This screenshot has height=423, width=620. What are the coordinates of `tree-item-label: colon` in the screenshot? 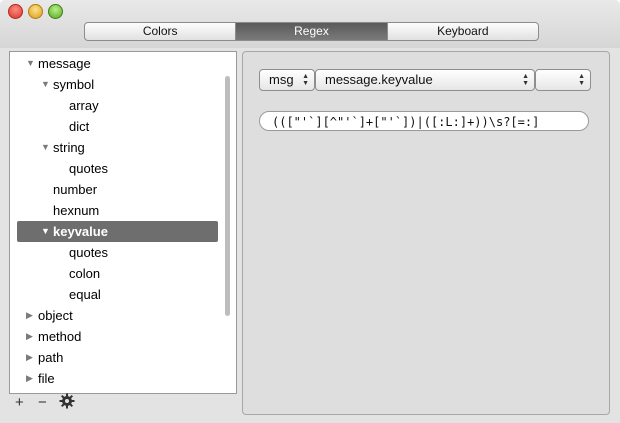 It's located at (85, 273).